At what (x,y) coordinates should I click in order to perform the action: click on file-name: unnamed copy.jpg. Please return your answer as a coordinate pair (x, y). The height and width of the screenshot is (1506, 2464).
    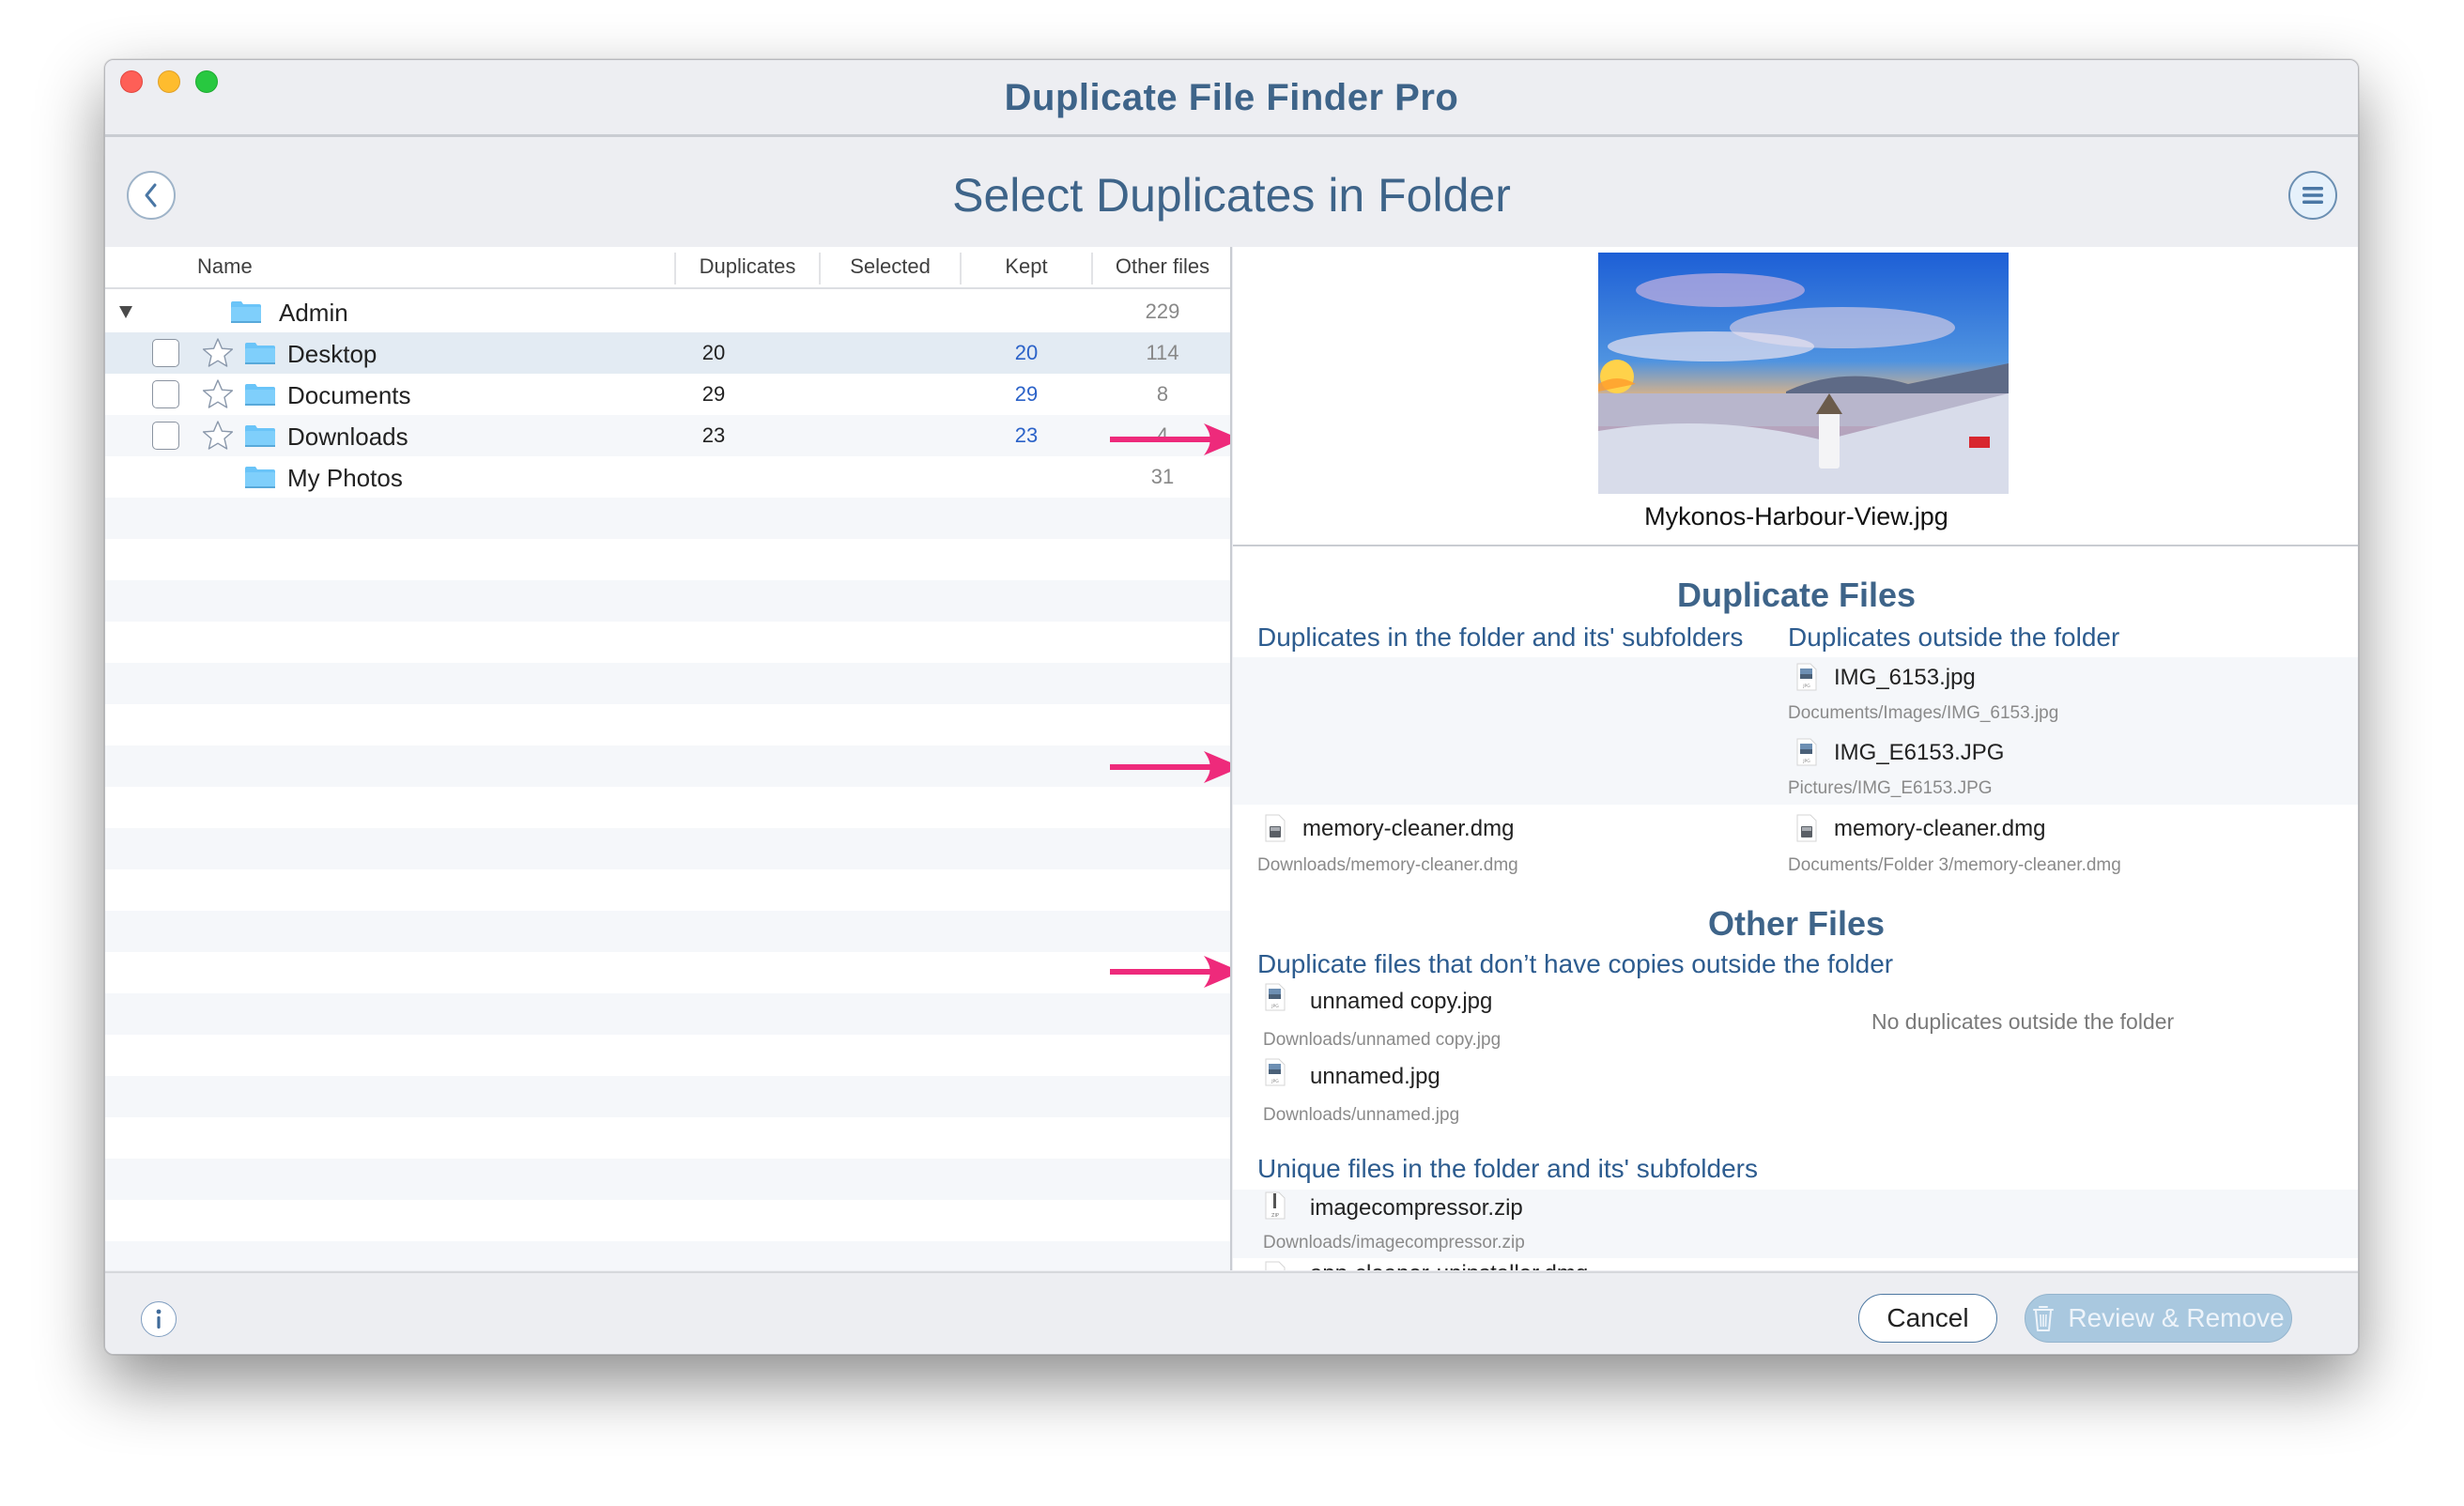
    Looking at the image, I should click on (1401, 1002).